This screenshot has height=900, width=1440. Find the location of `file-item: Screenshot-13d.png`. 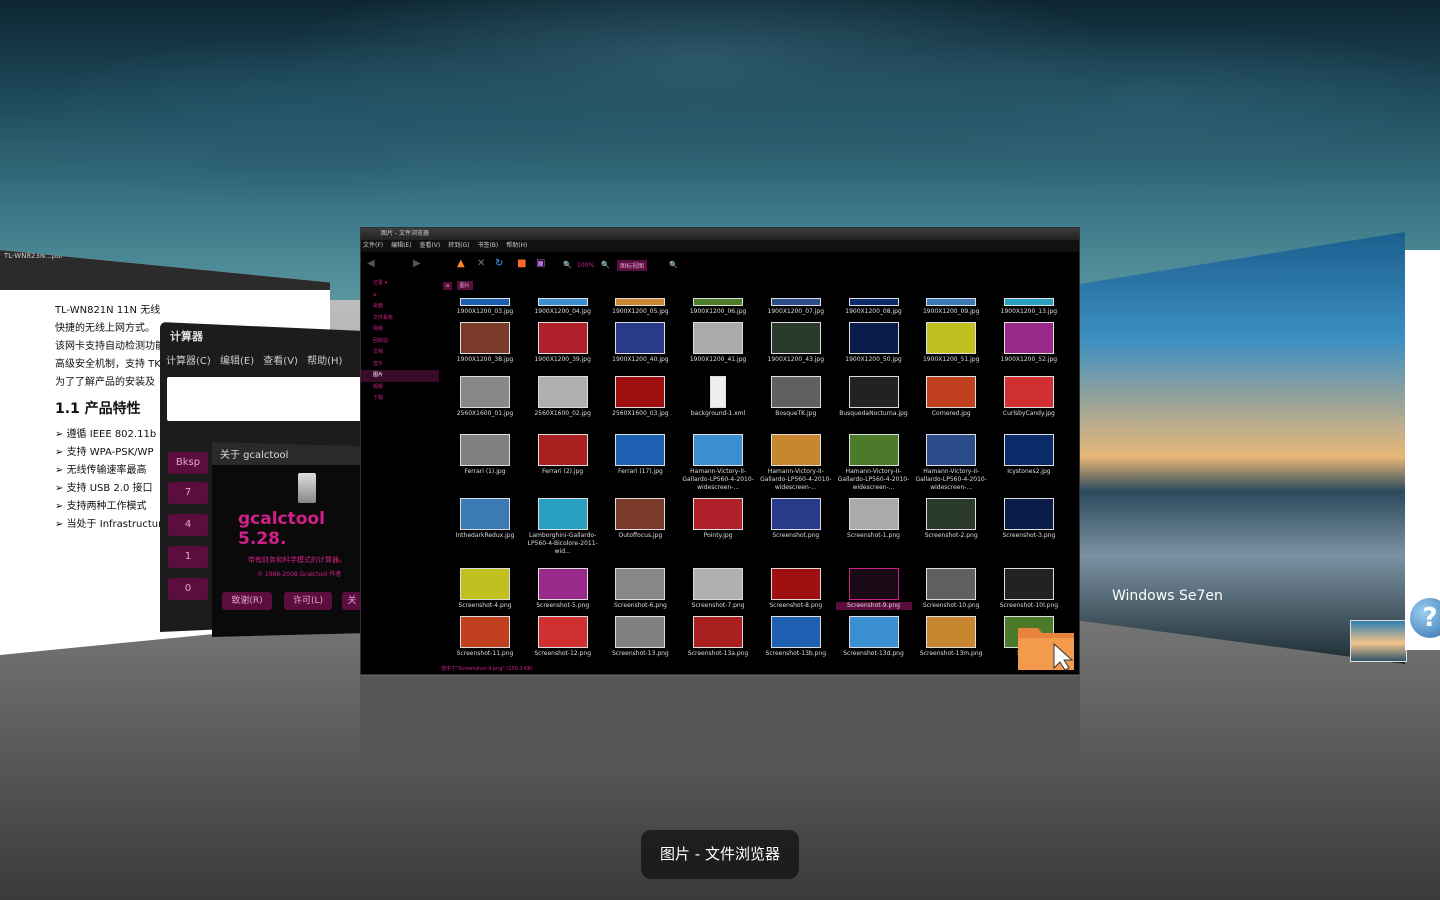

file-item: Screenshot-13d.png is located at coordinates (874, 637).